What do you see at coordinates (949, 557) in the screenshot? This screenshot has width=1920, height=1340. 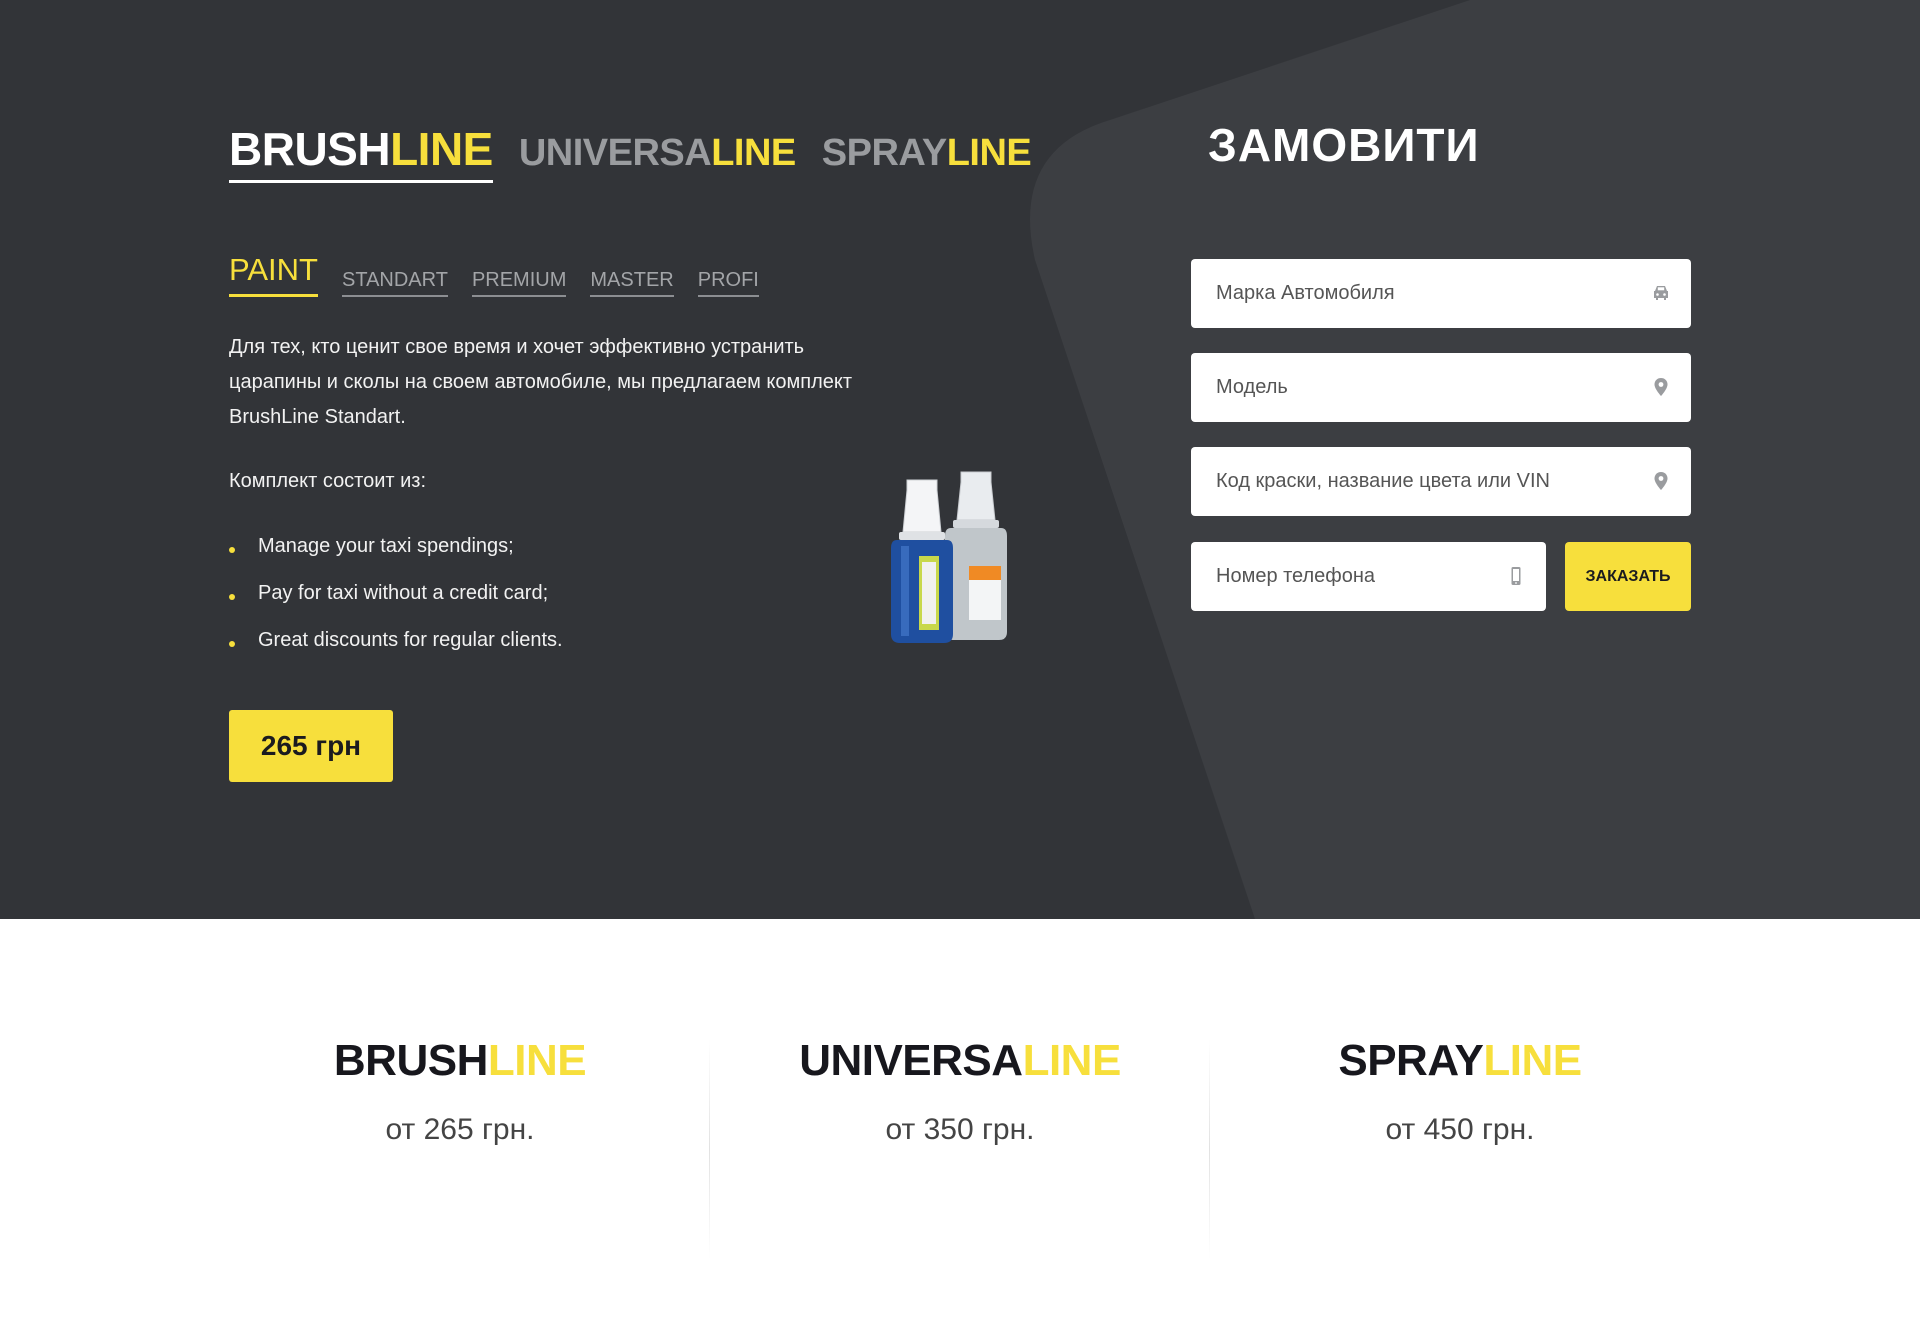 I see `paint-bottles-image` at bounding box center [949, 557].